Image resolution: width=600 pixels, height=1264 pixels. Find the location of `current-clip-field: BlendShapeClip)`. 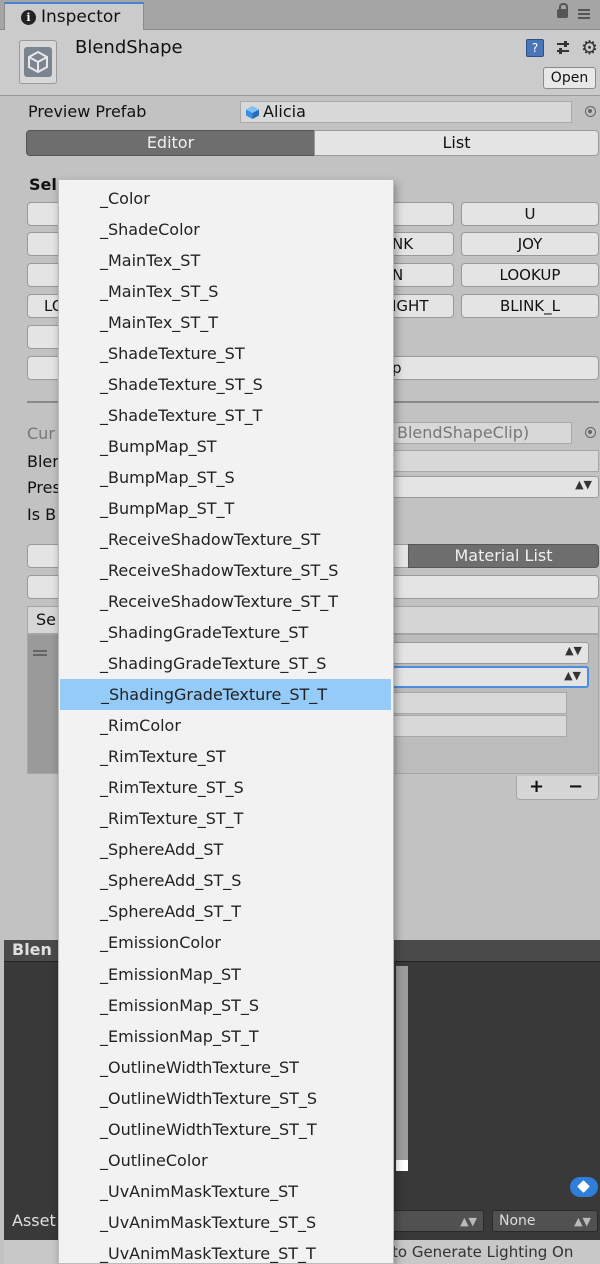

current-clip-field: BlendShapeClip) is located at coordinates (482, 433).